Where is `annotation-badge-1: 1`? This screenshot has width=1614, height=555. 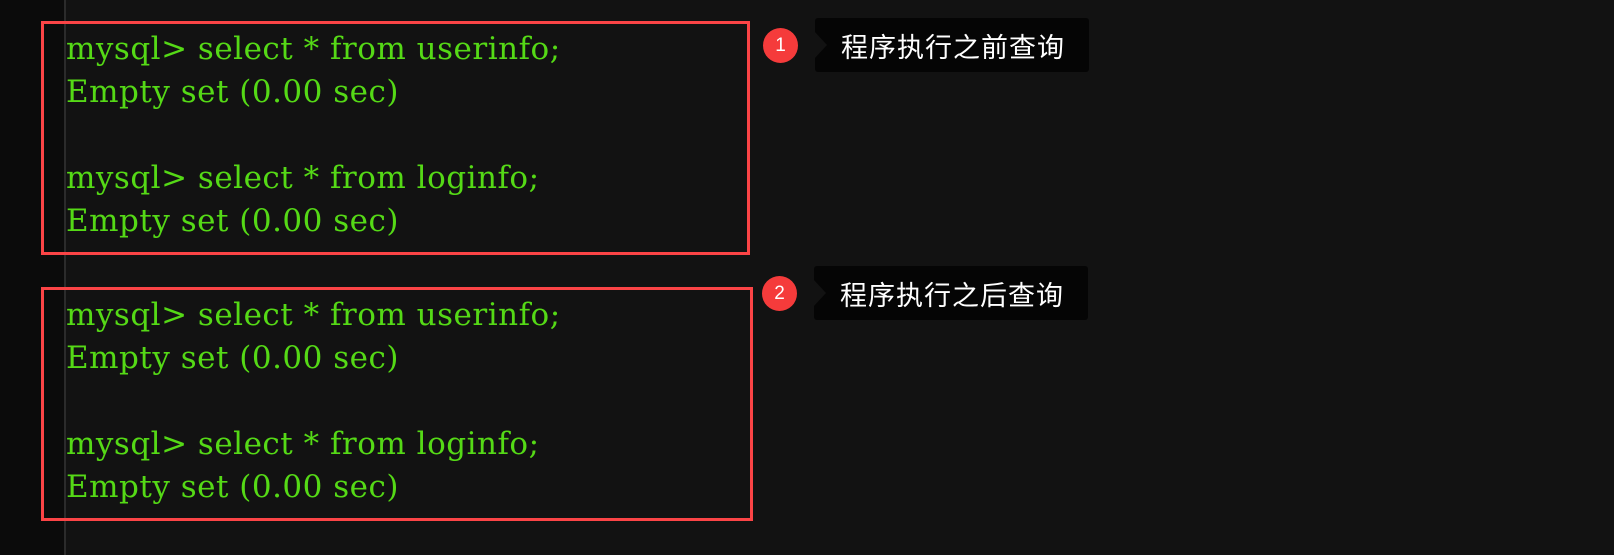
annotation-badge-1: 1 is located at coordinates (780, 45).